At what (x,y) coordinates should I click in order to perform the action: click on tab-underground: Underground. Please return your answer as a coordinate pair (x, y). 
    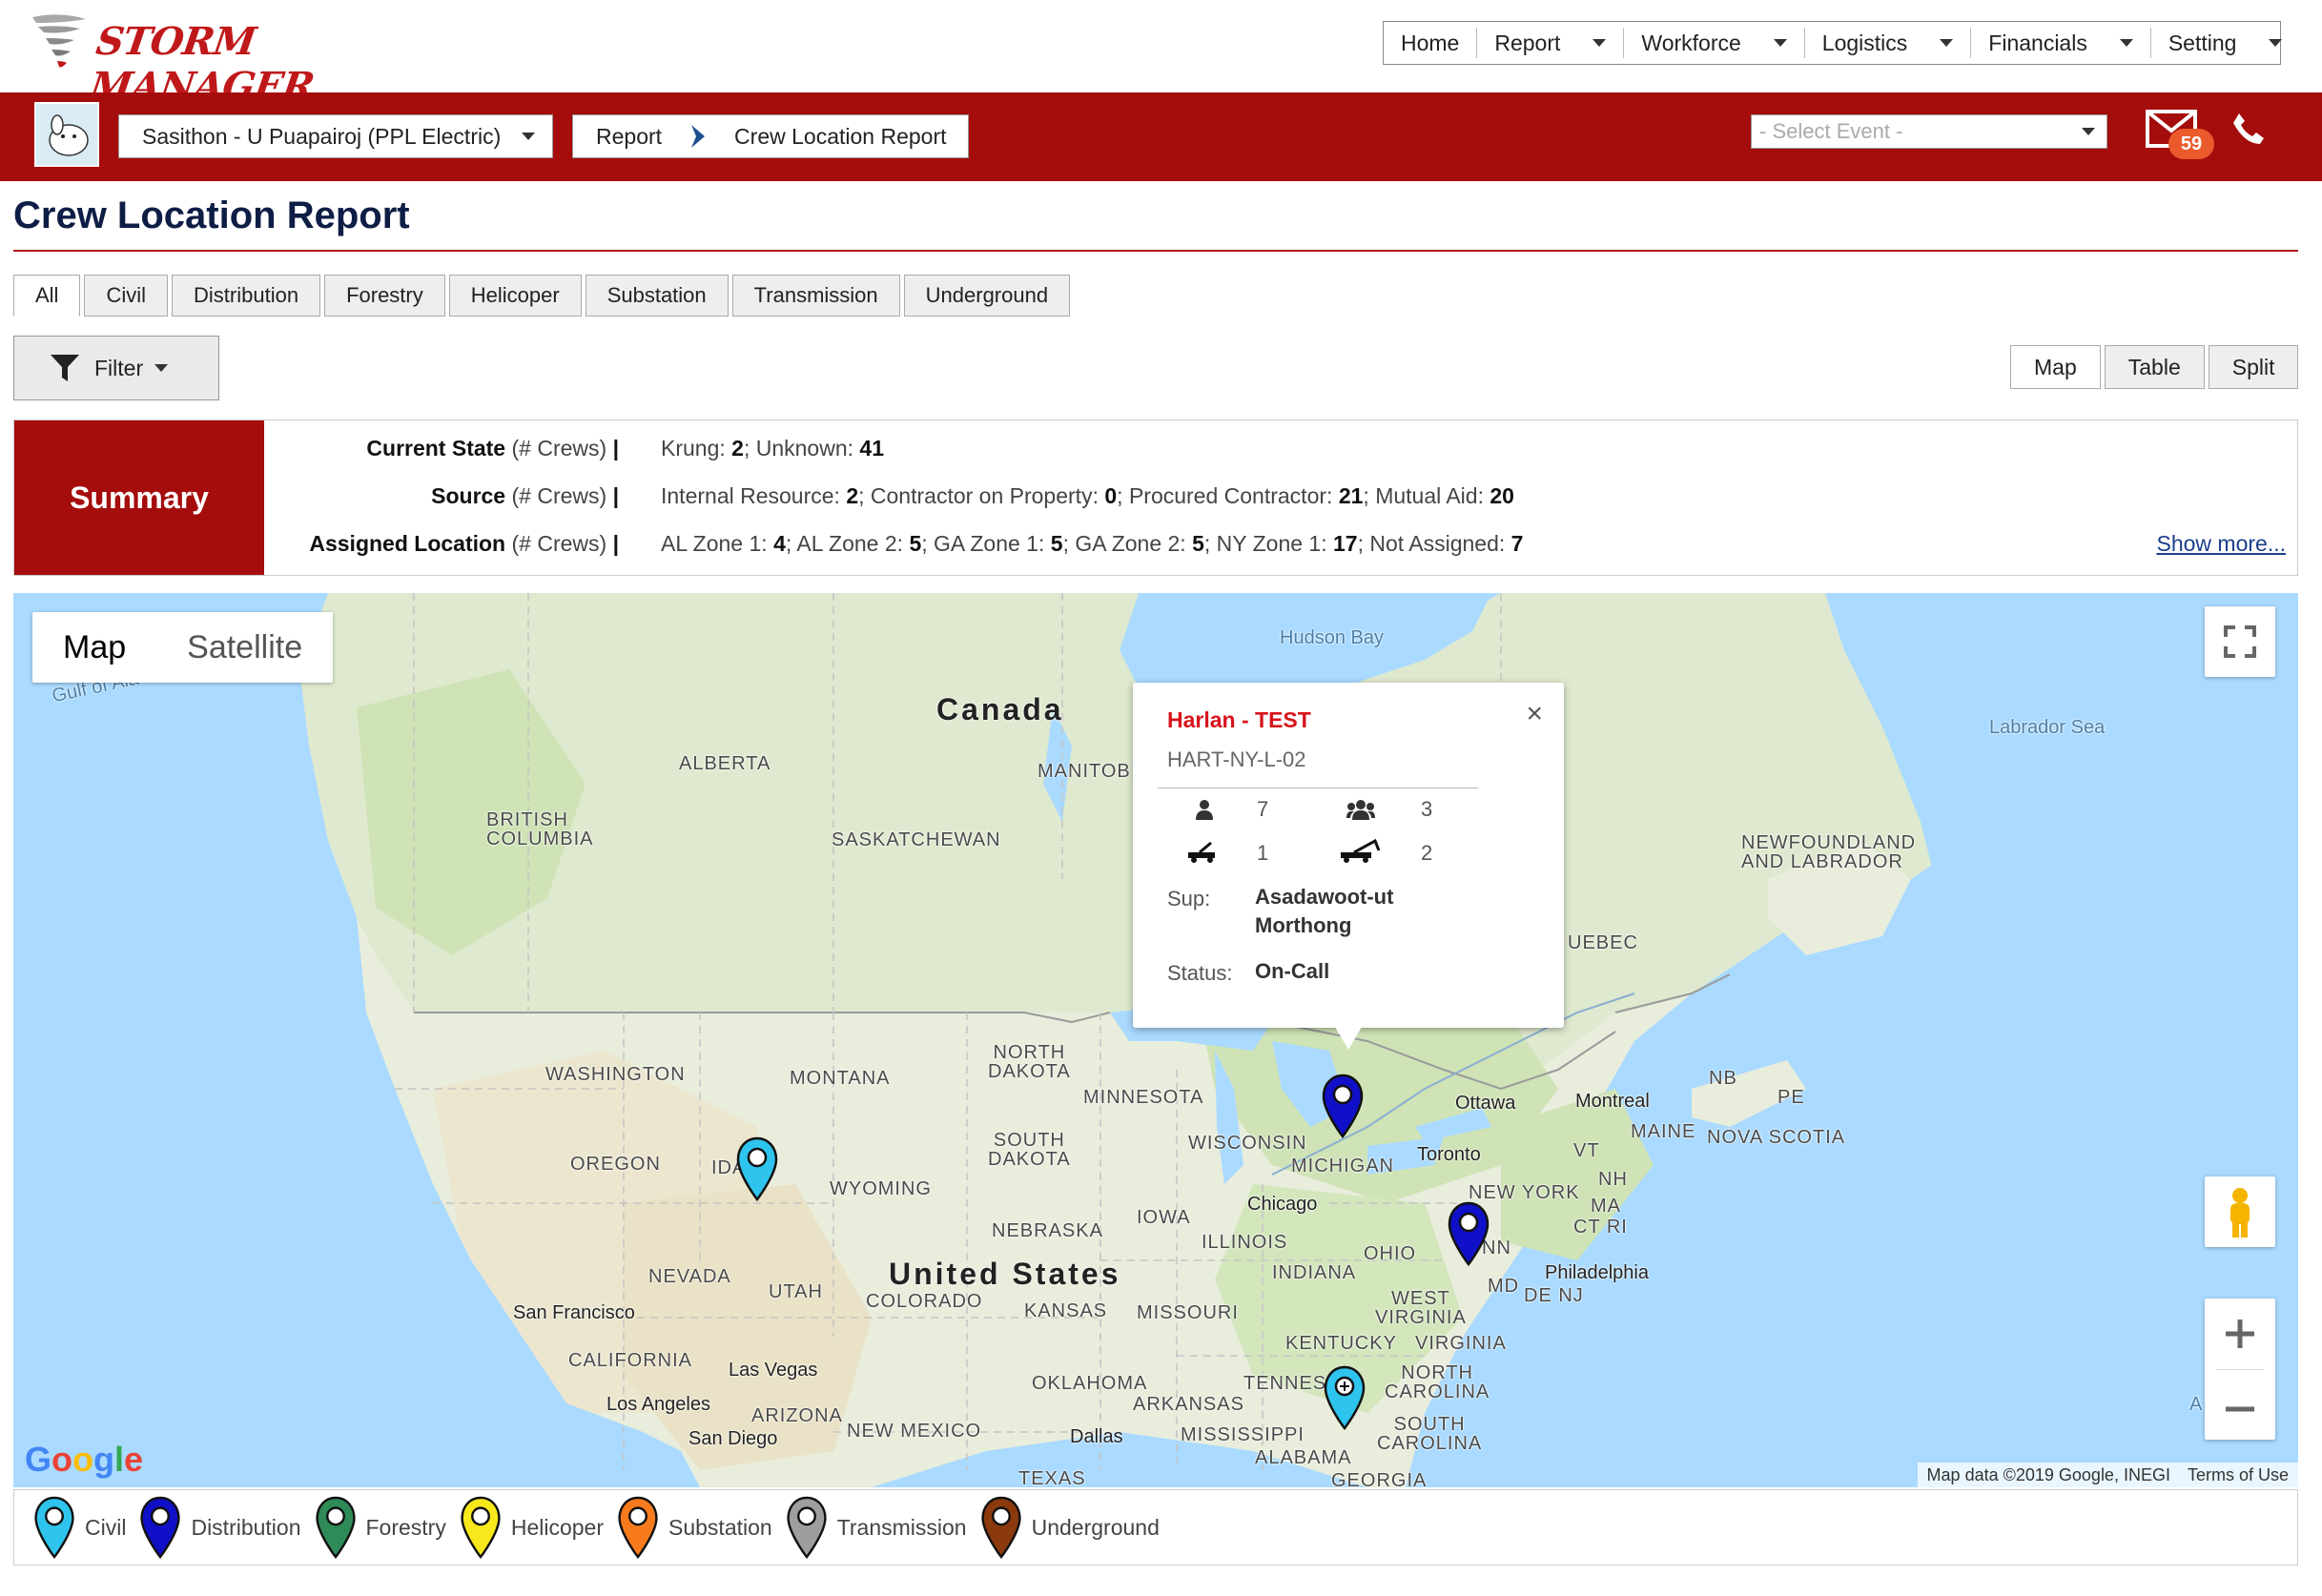
    Looking at the image, I should click on (987, 296).